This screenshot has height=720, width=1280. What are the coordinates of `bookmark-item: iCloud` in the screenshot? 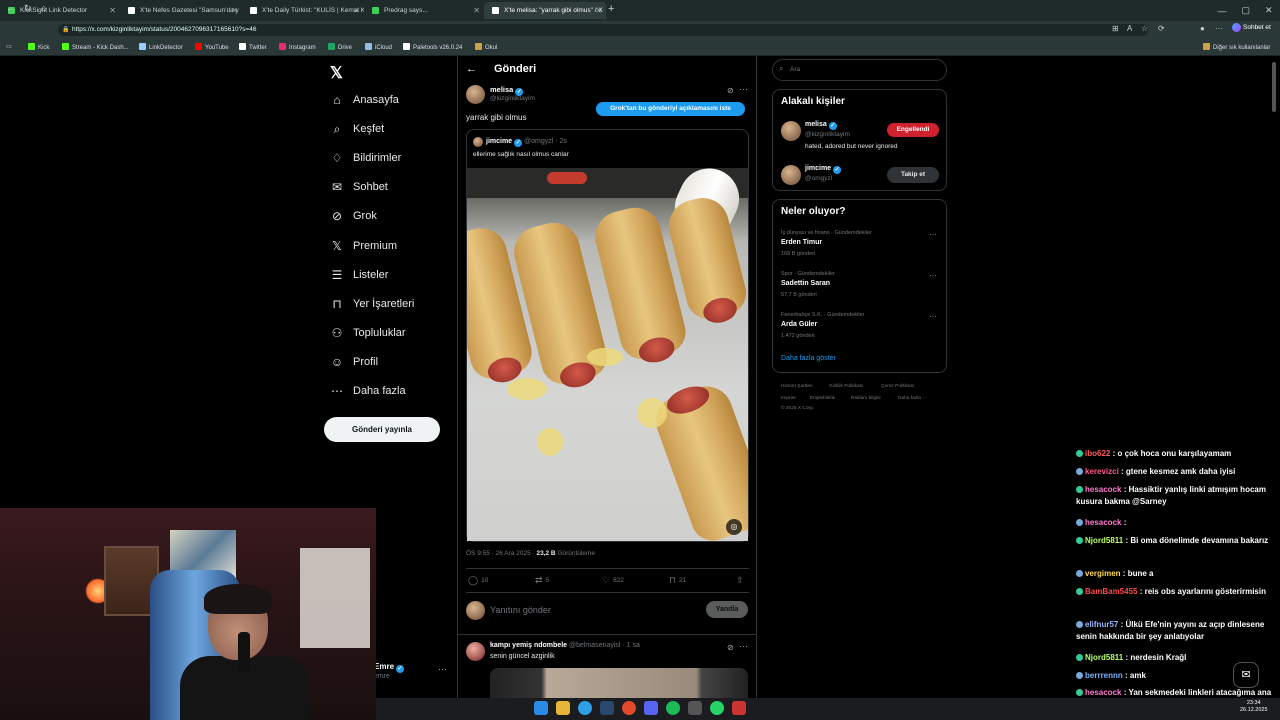 It's located at (378, 47).